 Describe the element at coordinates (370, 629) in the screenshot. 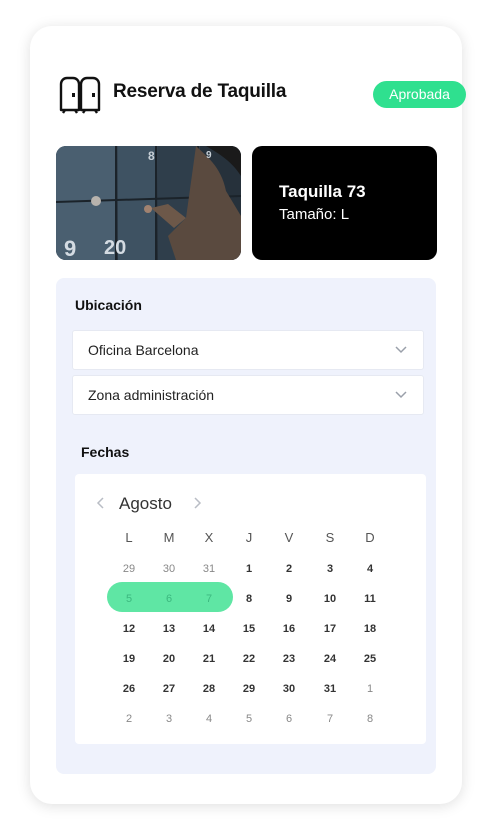

I see `calendar-day: 18` at that location.